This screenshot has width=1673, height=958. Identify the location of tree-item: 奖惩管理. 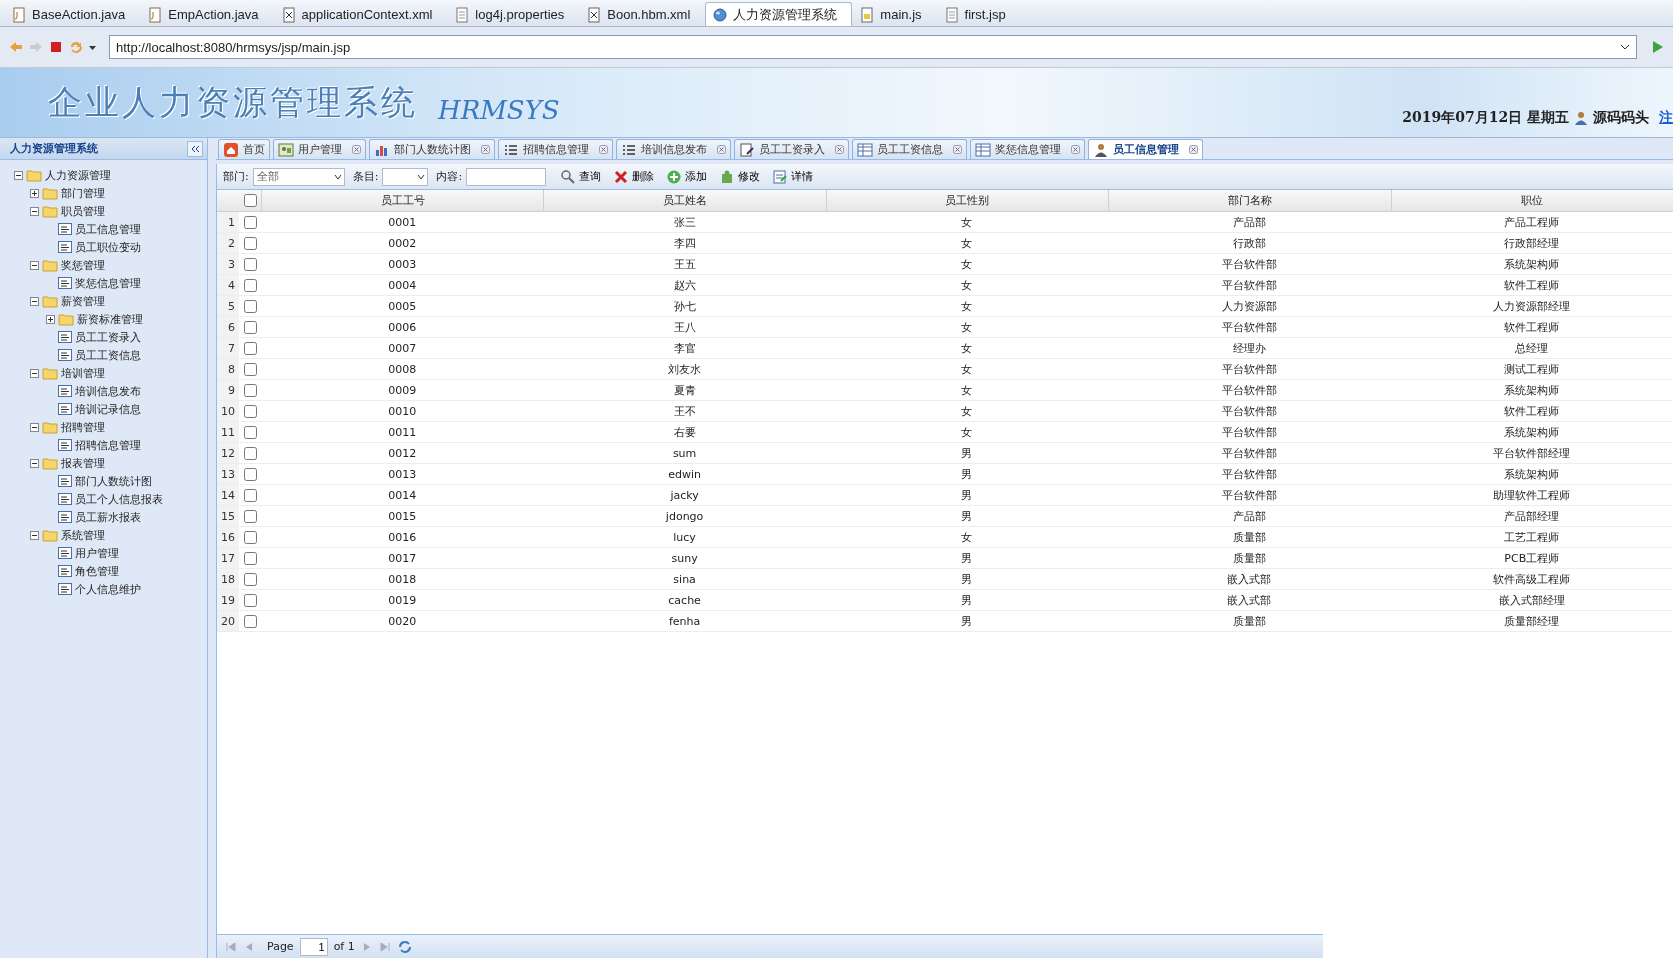
(83, 265).